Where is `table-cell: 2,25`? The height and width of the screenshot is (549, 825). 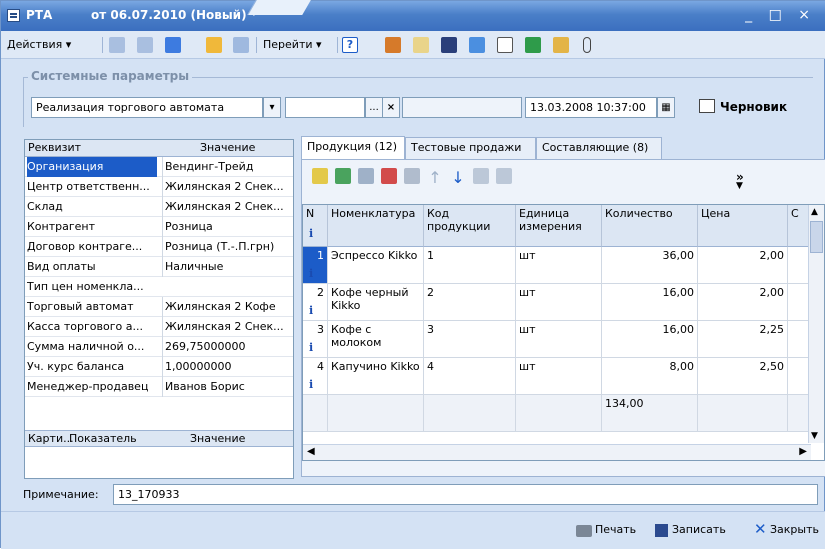
table-cell: 2,25 is located at coordinates (743, 339).